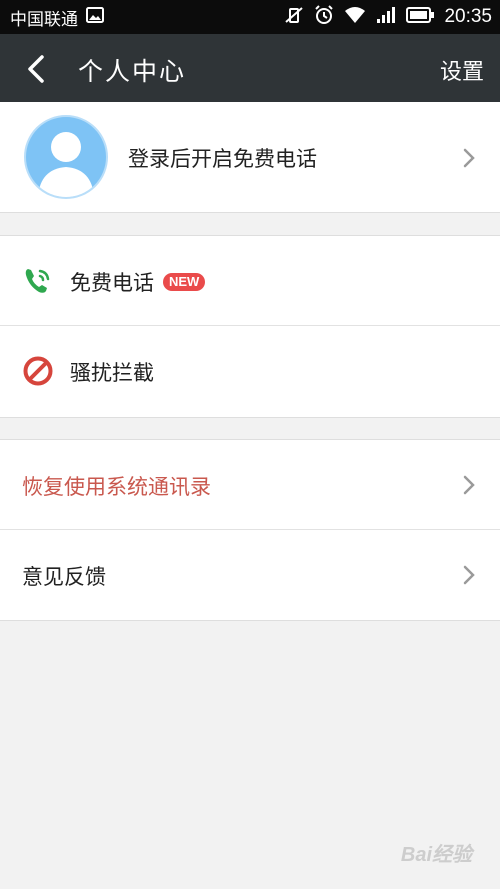  Describe the element at coordinates (222, 159) in the screenshot. I see `login-prompt: 登录后开启免费电话` at that location.